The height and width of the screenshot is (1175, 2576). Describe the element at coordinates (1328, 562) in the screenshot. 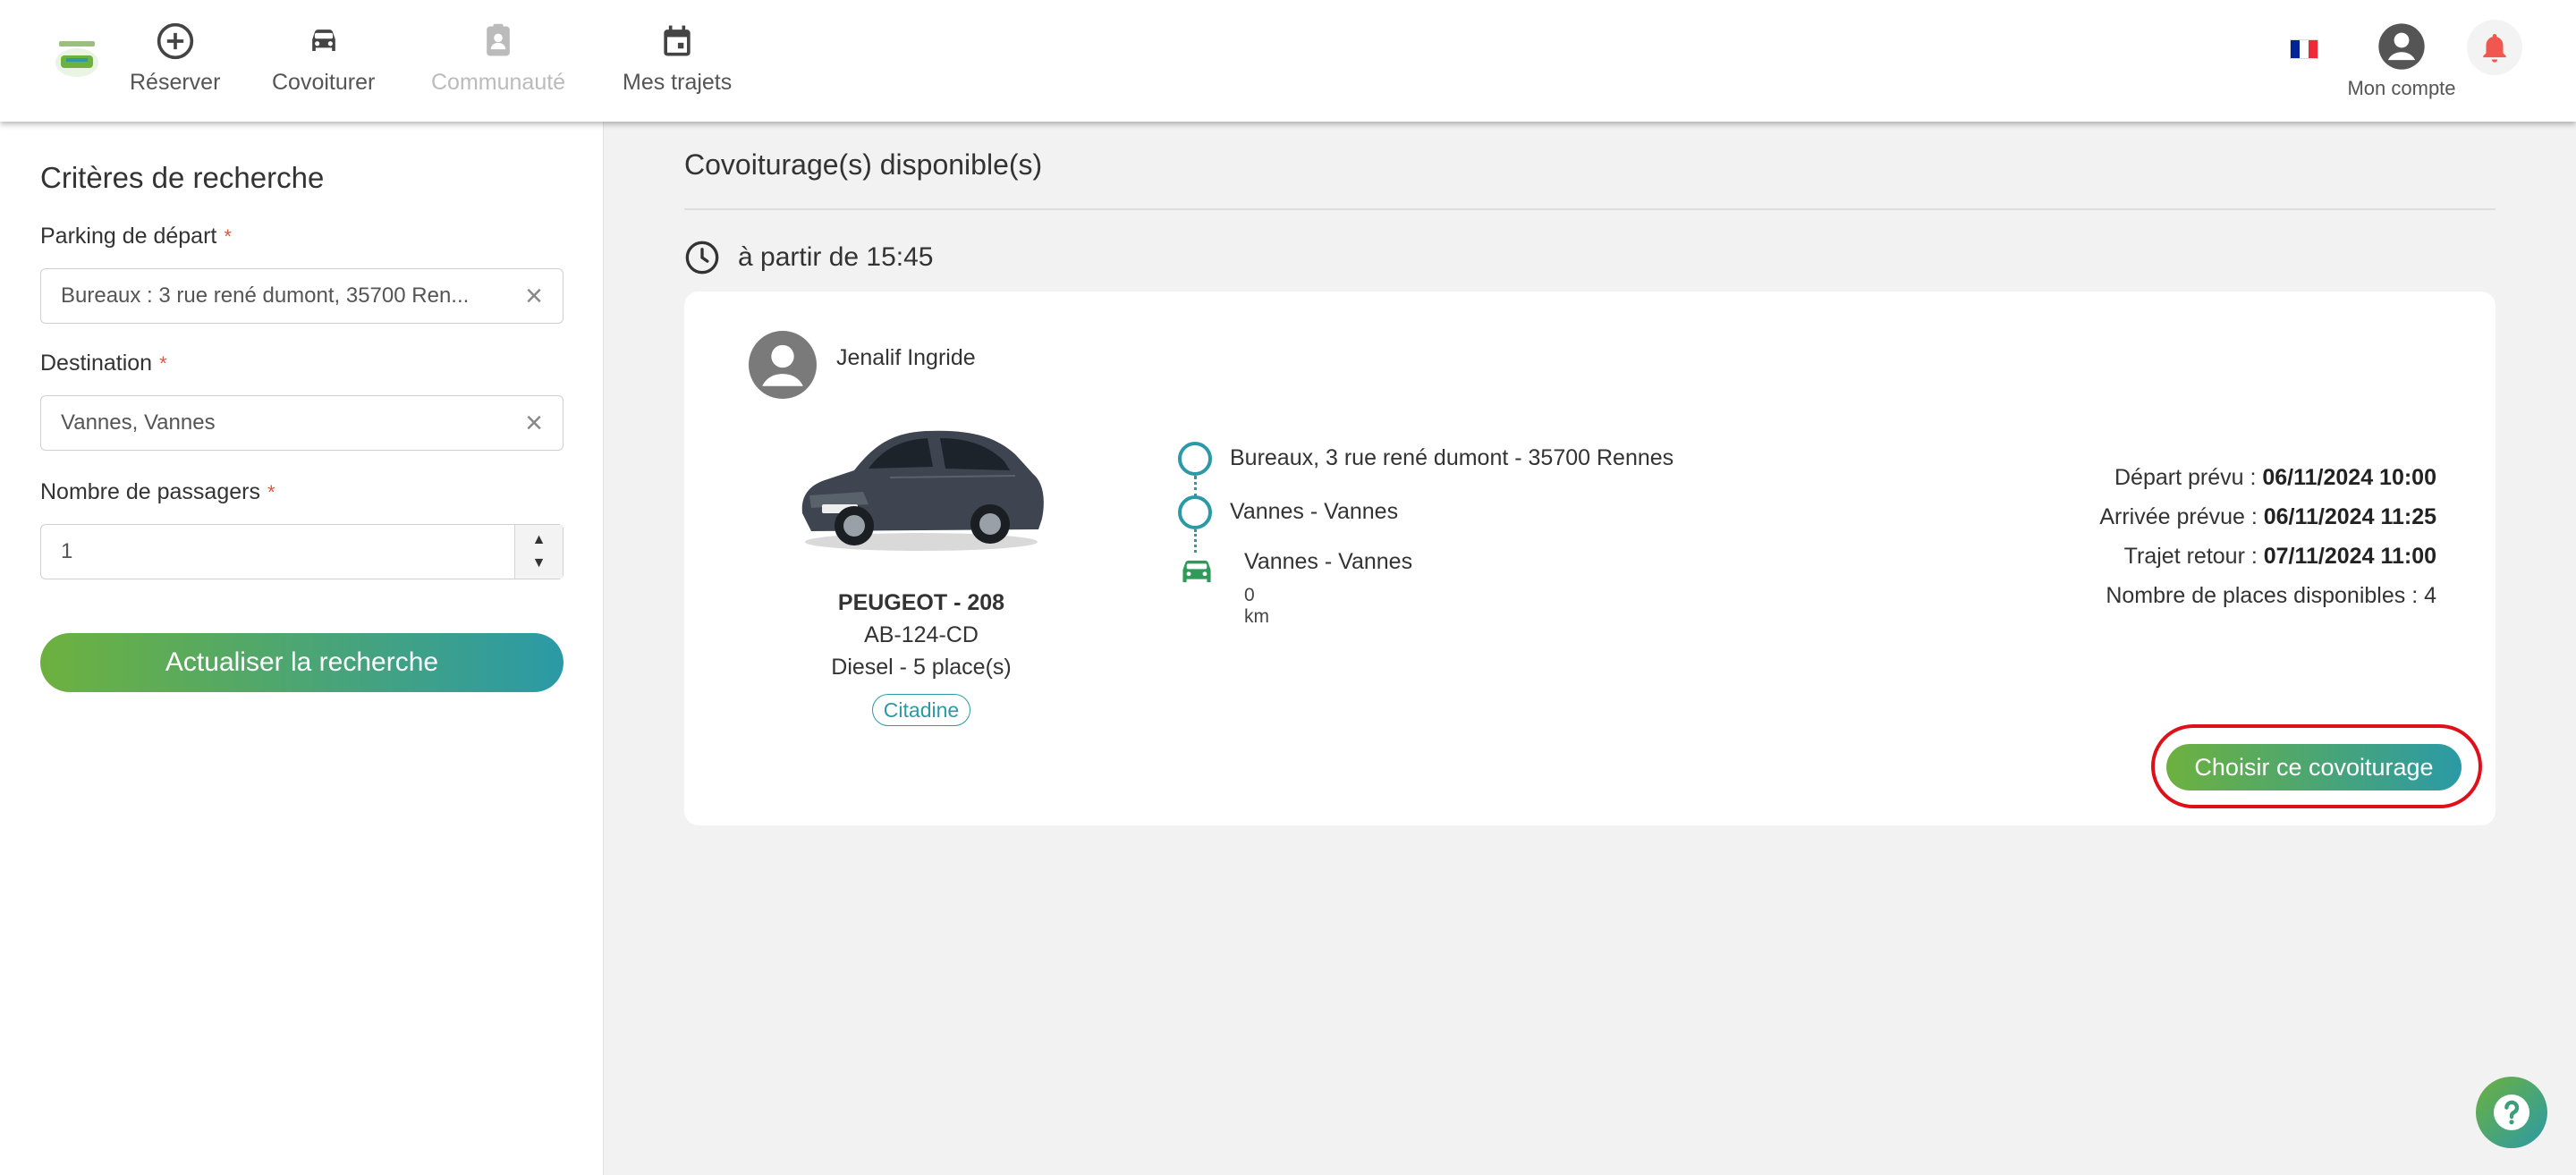

I see `route-destination-text: Vannes - Vannes` at that location.